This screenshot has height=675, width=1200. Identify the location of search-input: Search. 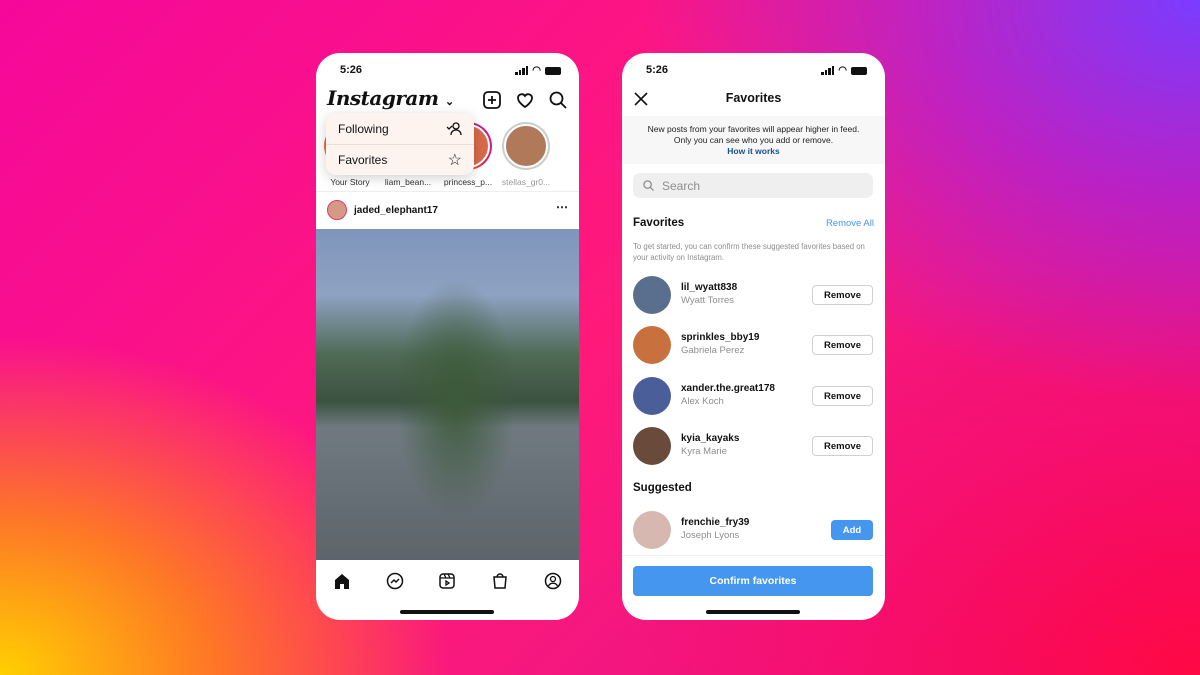
(753, 185).